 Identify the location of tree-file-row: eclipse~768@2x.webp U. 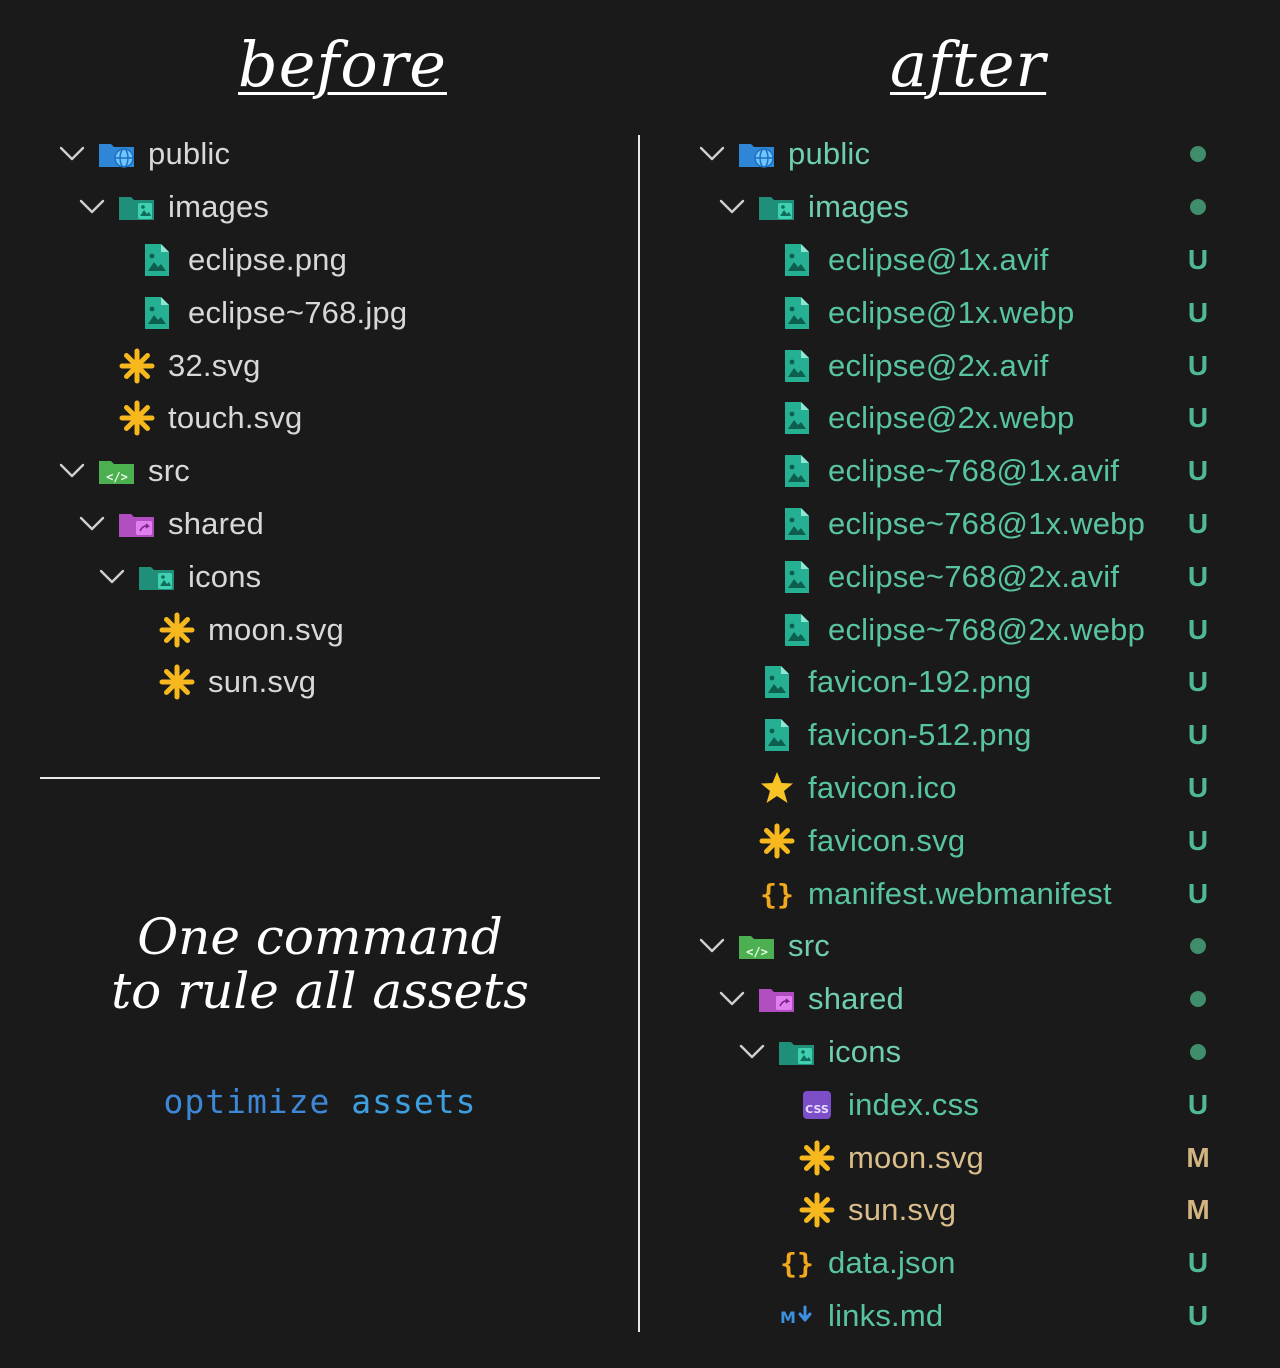
(968, 629).